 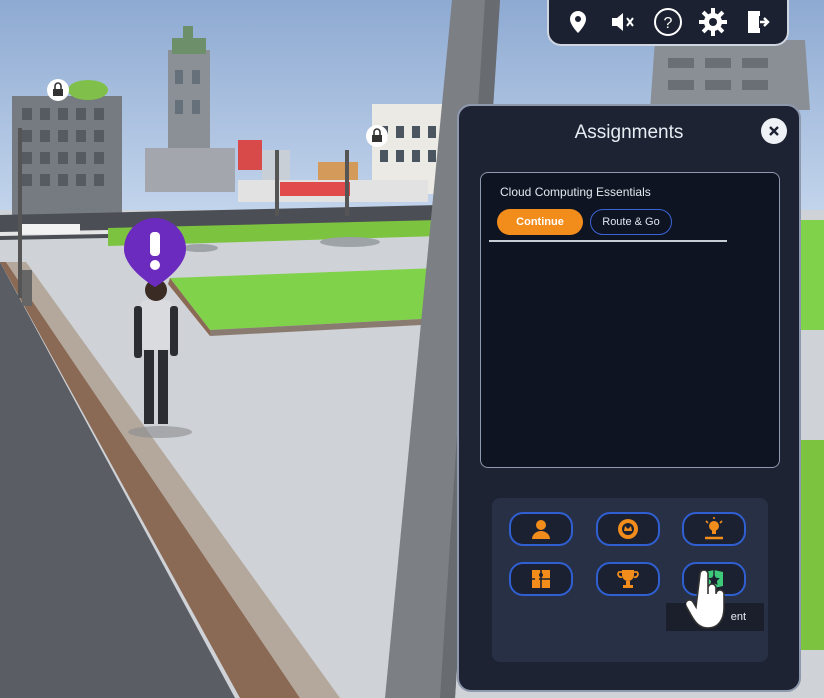 I want to click on route-and-go-button: Route & Go, so click(x=631, y=222).